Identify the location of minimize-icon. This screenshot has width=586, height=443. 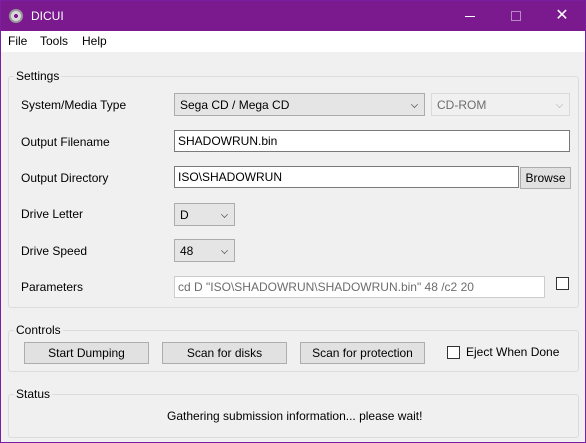
(470, 16).